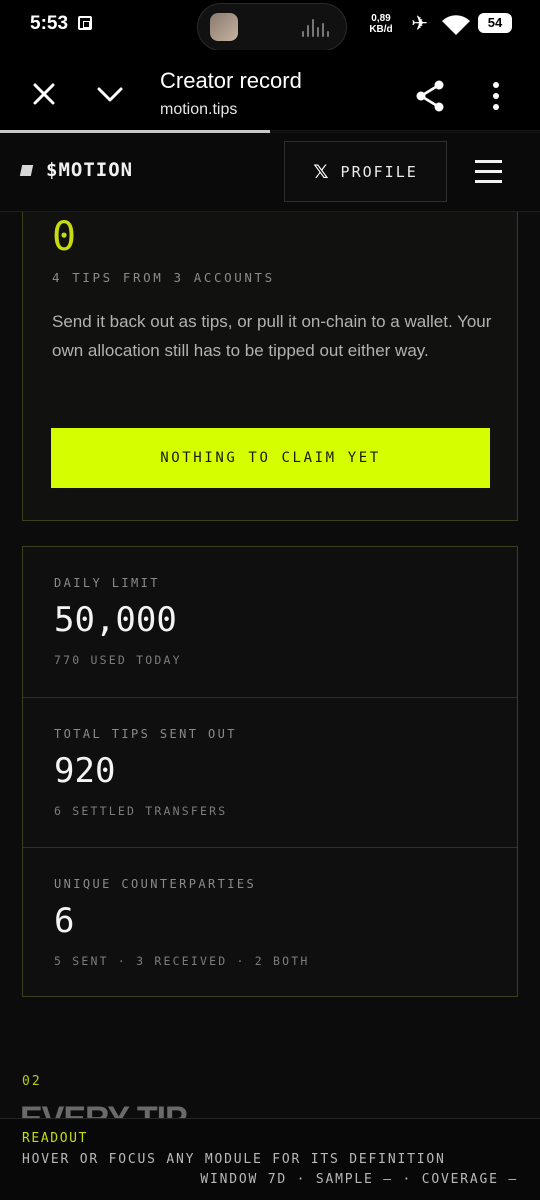 This screenshot has height=1200, width=540. What do you see at coordinates (489, 172) in the screenshot?
I see `menu-icon` at bounding box center [489, 172].